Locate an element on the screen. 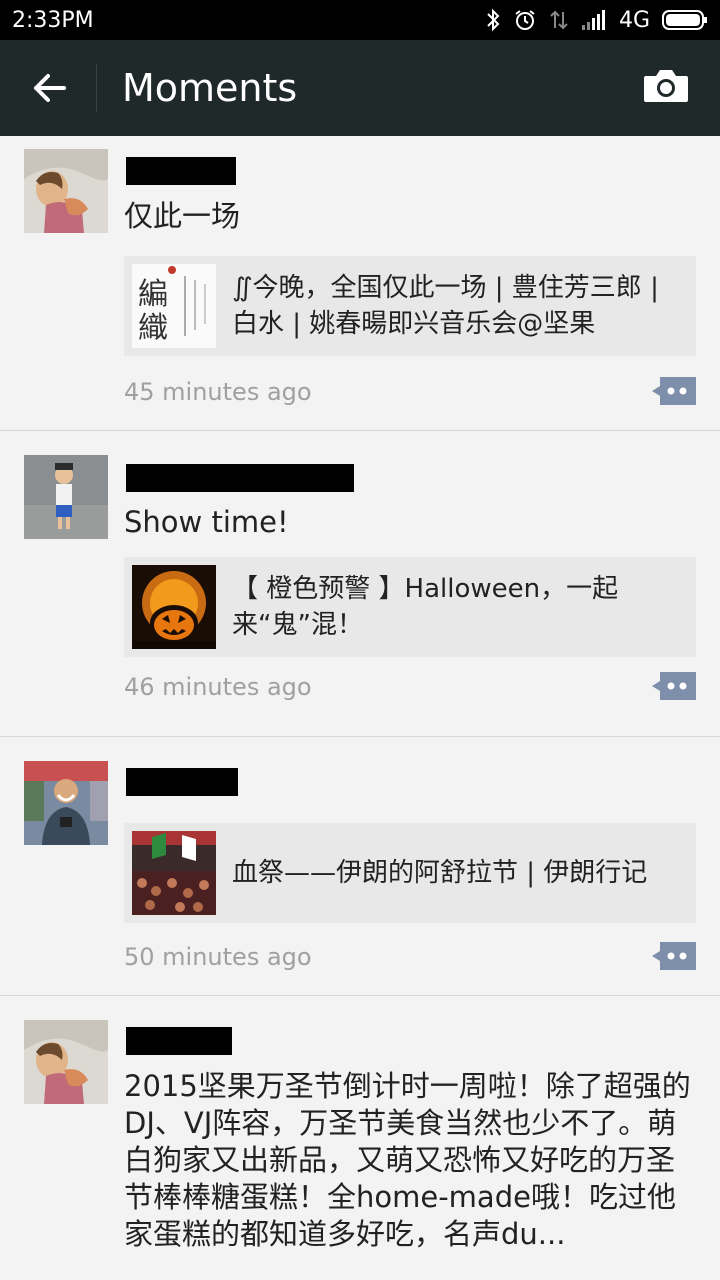  shared-link-card: 【 橙色预警 】Halloween，一起来“鬼”混！ is located at coordinates (410, 607).